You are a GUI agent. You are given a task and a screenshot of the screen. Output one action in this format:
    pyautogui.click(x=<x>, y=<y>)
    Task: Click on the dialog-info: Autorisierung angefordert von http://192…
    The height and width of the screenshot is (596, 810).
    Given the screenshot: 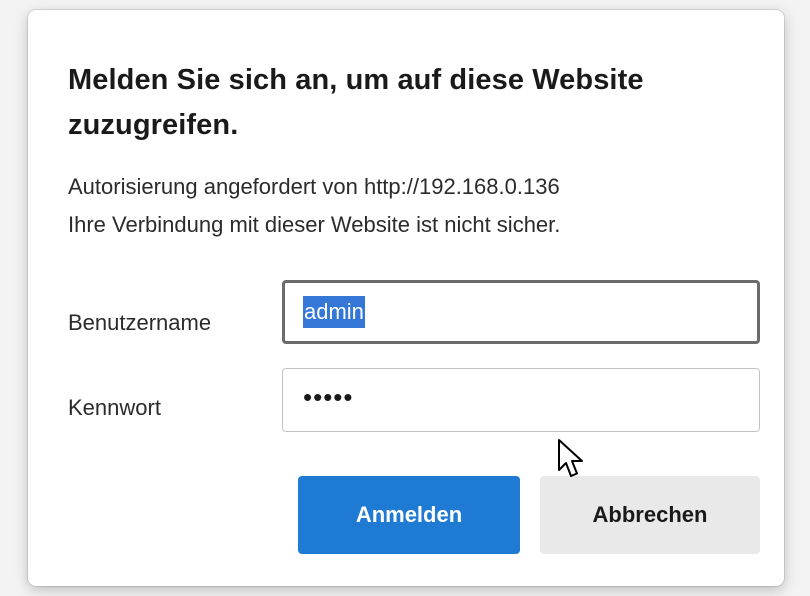 What is the action you would take?
    pyautogui.click(x=418, y=206)
    